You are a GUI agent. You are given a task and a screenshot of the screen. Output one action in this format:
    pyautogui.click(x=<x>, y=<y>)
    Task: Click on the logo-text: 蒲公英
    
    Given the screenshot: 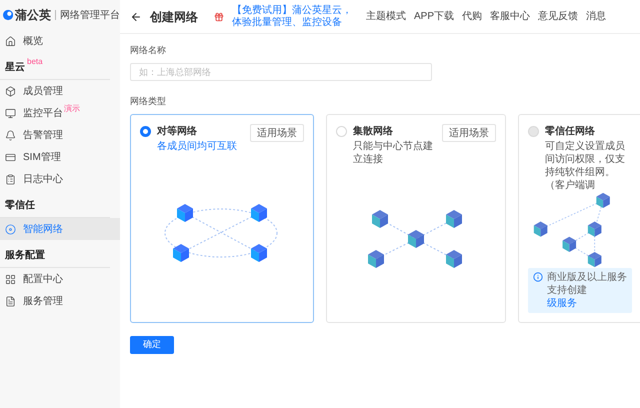 What is the action you would take?
    pyautogui.click(x=33, y=15)
    